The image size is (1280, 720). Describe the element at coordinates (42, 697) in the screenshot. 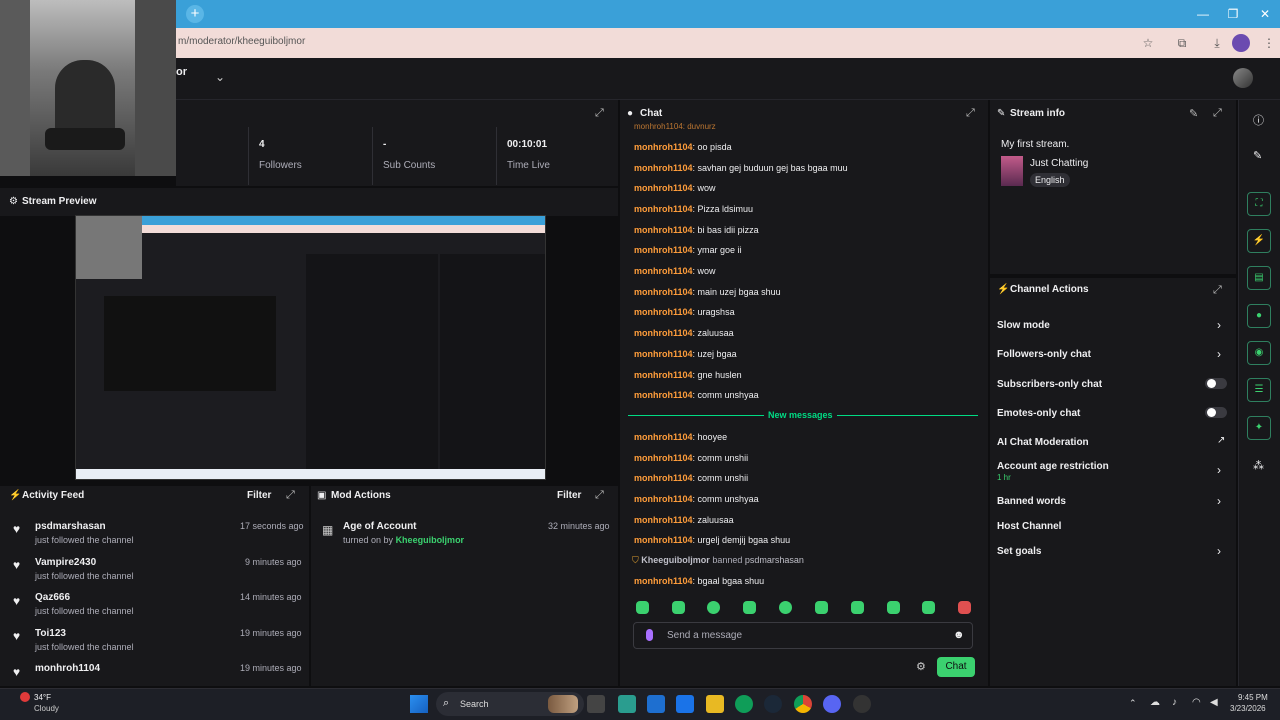

I see `weather-temp: 34°F` at that location.